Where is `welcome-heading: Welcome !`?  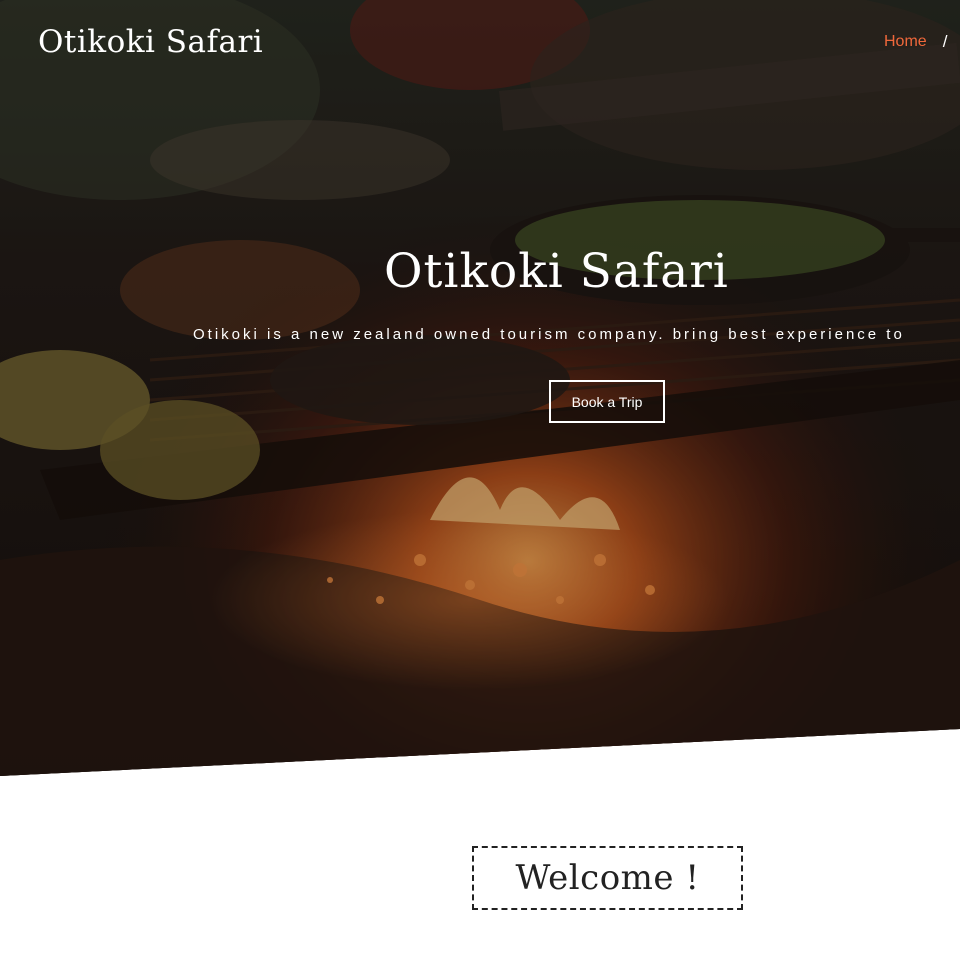 welcome-heading: Welcome ! is located at coordinates (607, 878).